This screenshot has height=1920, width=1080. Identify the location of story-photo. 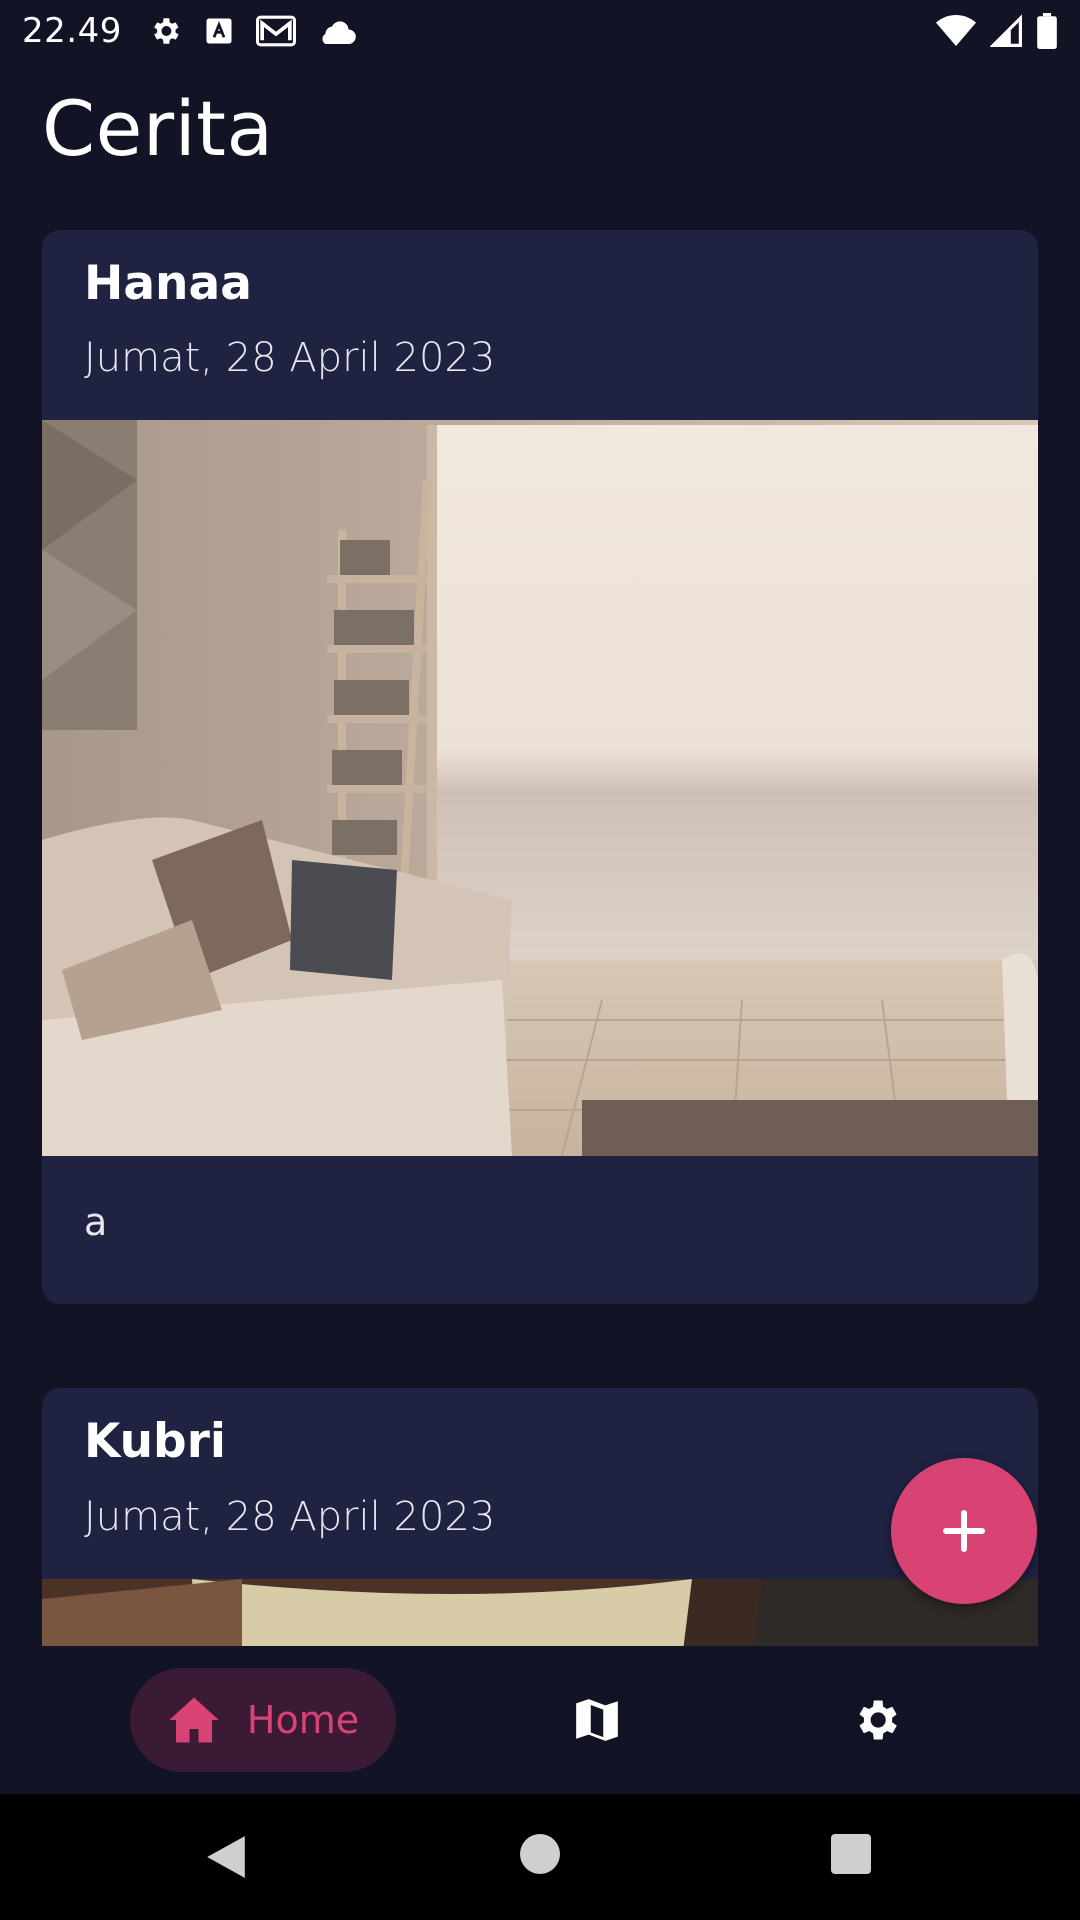
(540, 1612).